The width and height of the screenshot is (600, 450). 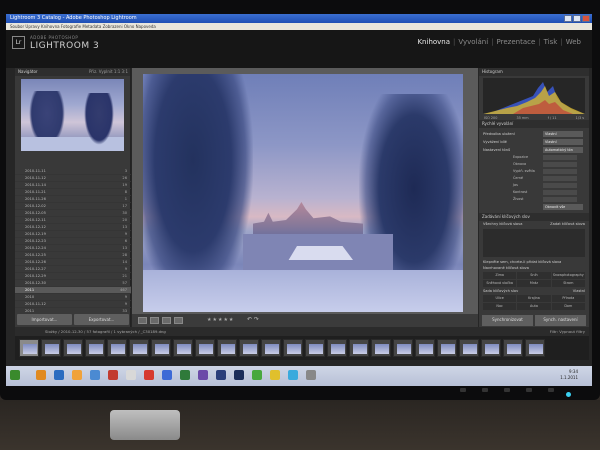 I want to click on module-library: Knihovna, so click(x=433, y=42).